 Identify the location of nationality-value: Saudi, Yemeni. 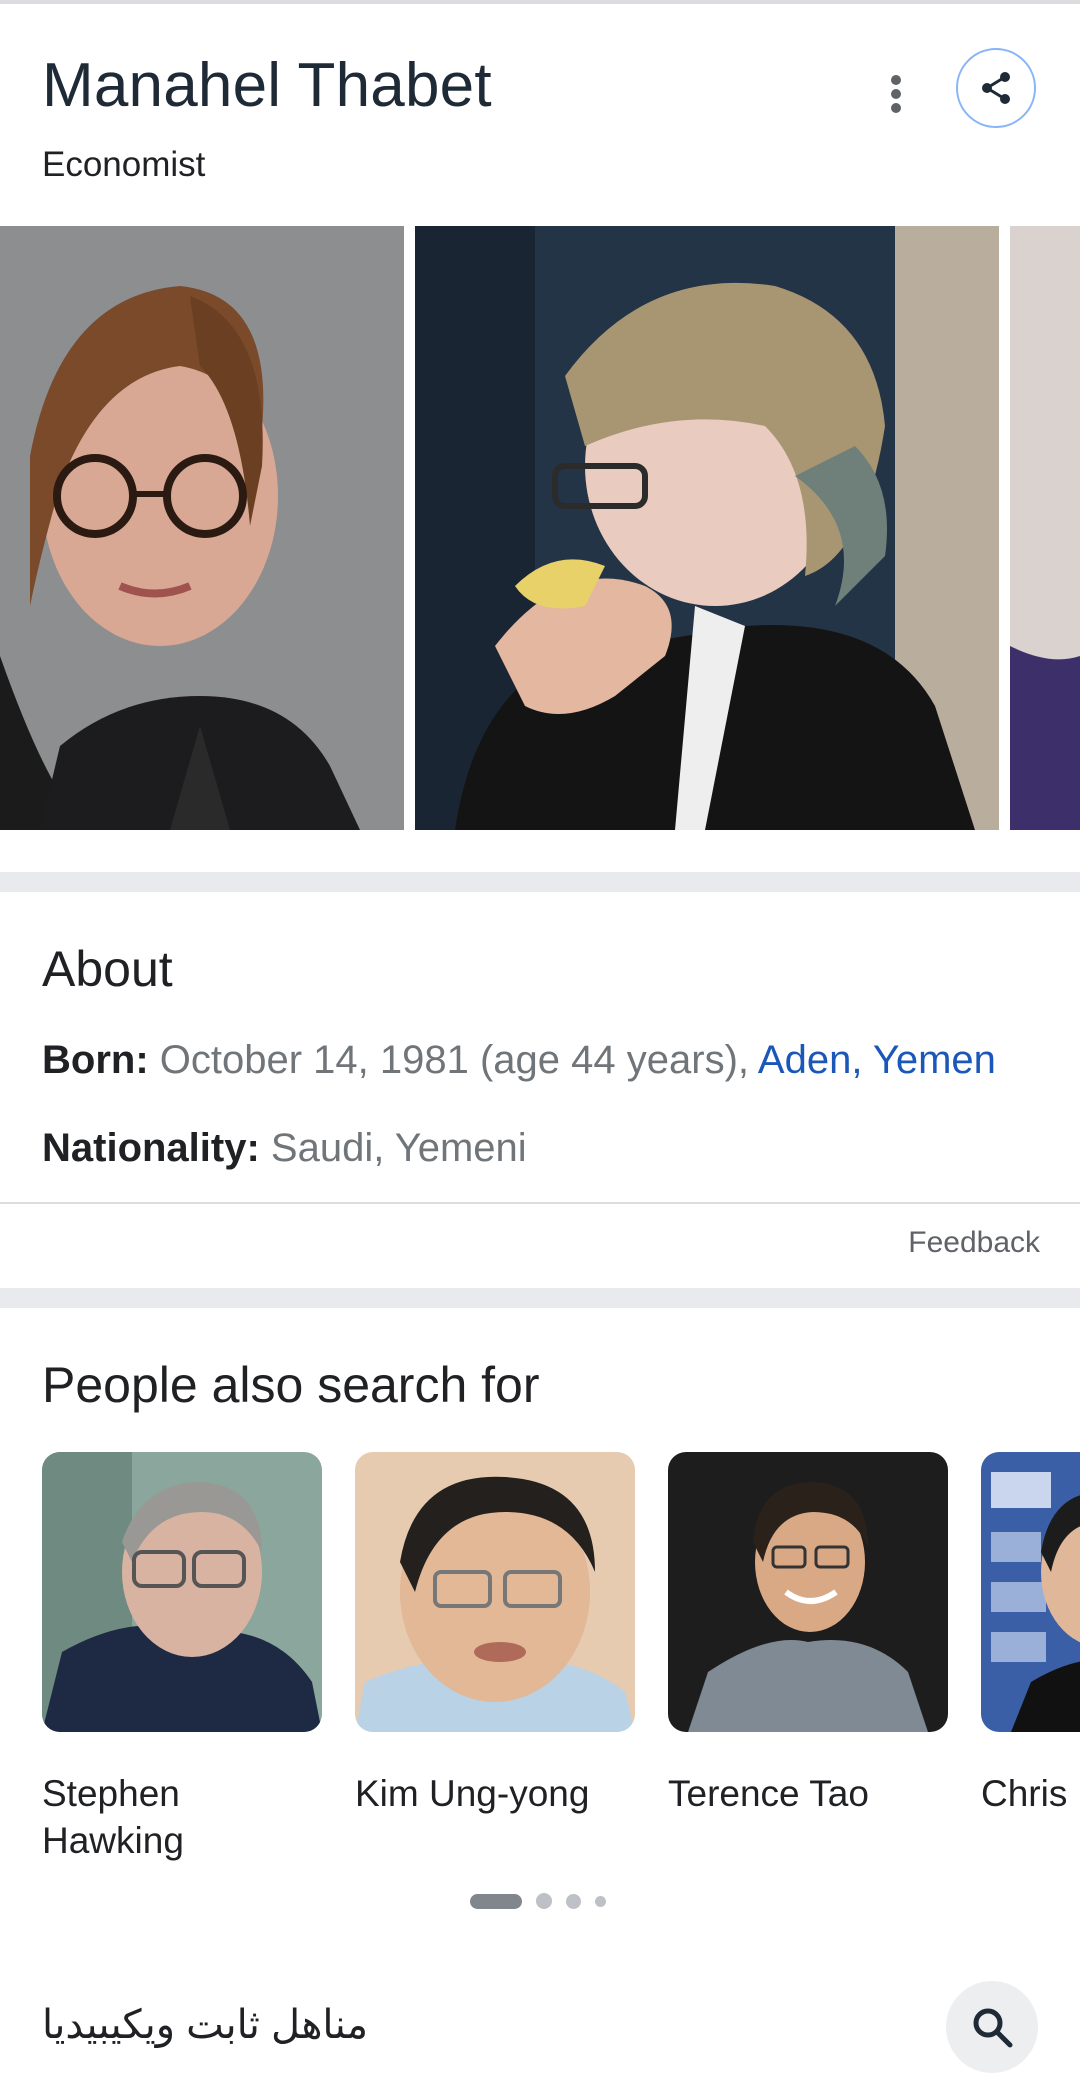
(398, 1148).